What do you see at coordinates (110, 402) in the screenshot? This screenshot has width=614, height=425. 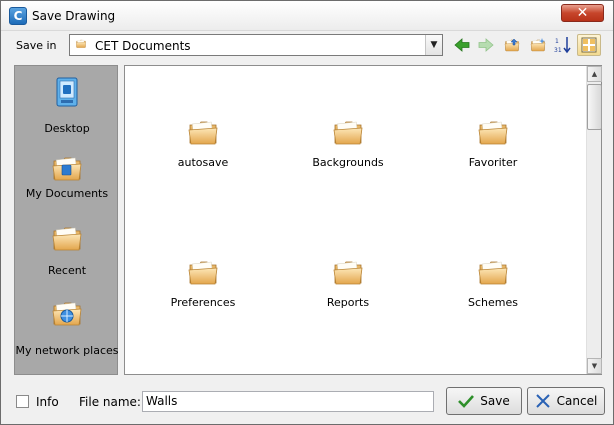 I see `file-name-label: File name:` at bounding box center [110, 402].